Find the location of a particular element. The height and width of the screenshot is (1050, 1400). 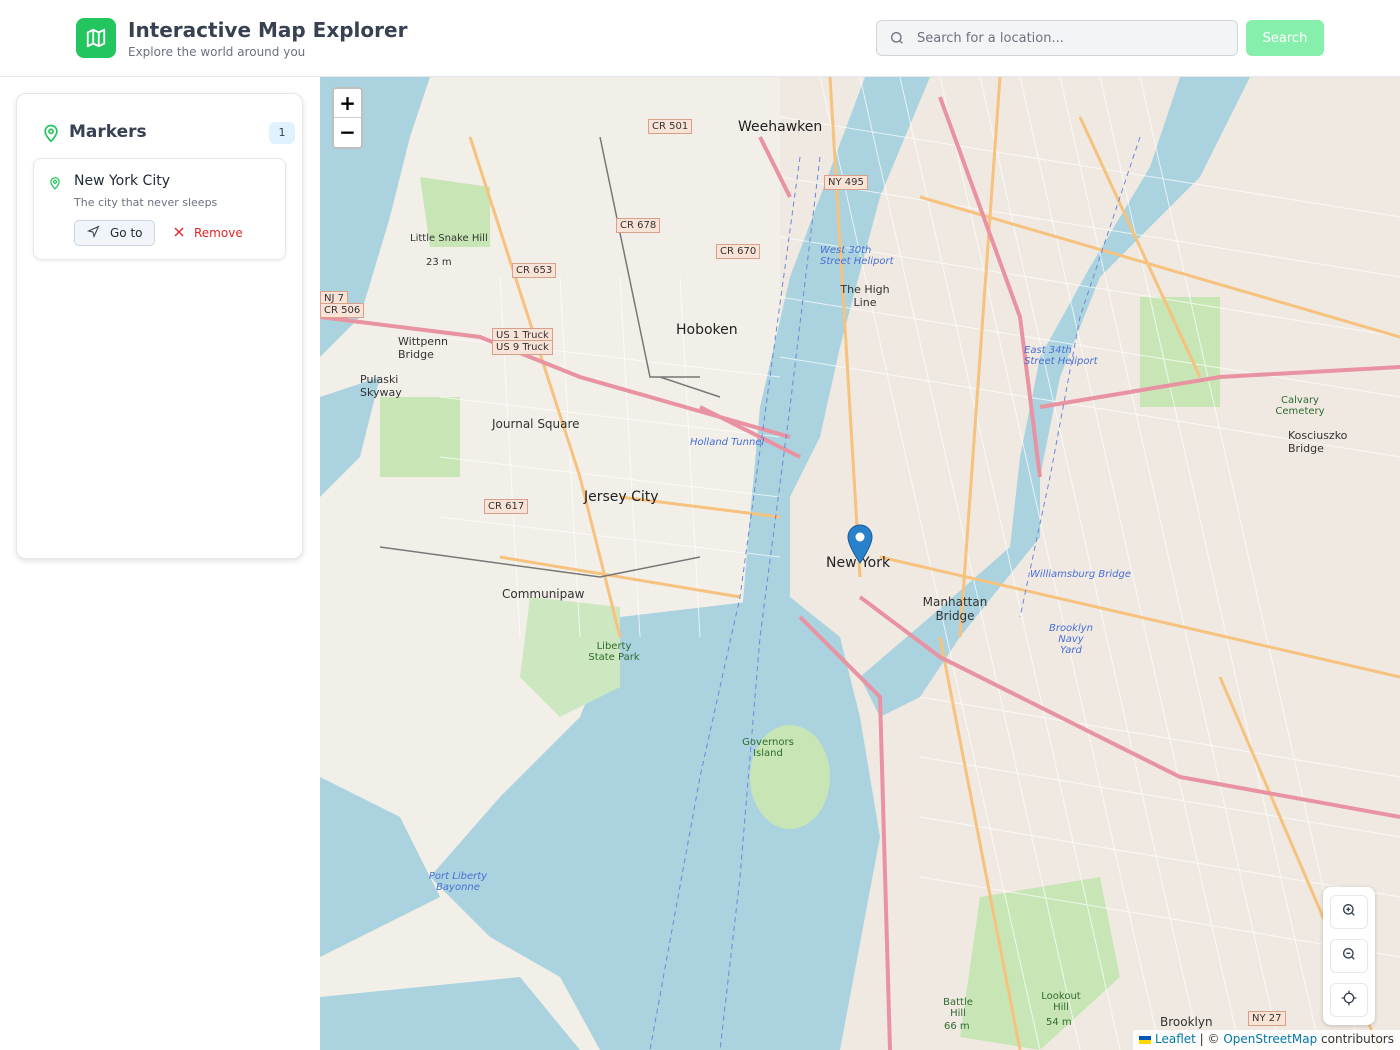

map-label: Pulaski Skyway is located at coordinates (381, 386).